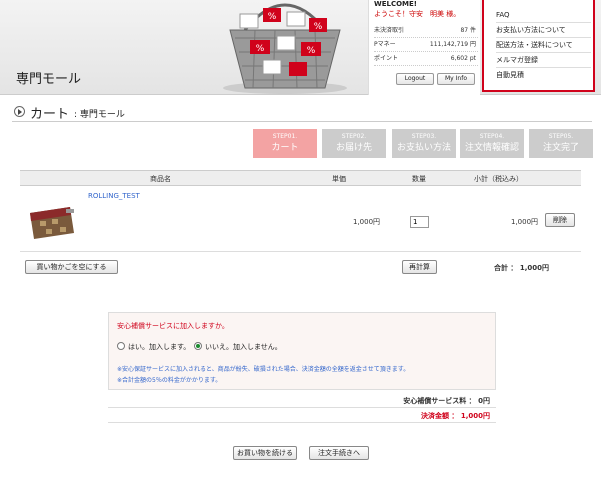  What do you see at coordinates (452, 44) in the screenshot?
I see `stat-value: 111,142,719 円` at bounding box center [452, 44].